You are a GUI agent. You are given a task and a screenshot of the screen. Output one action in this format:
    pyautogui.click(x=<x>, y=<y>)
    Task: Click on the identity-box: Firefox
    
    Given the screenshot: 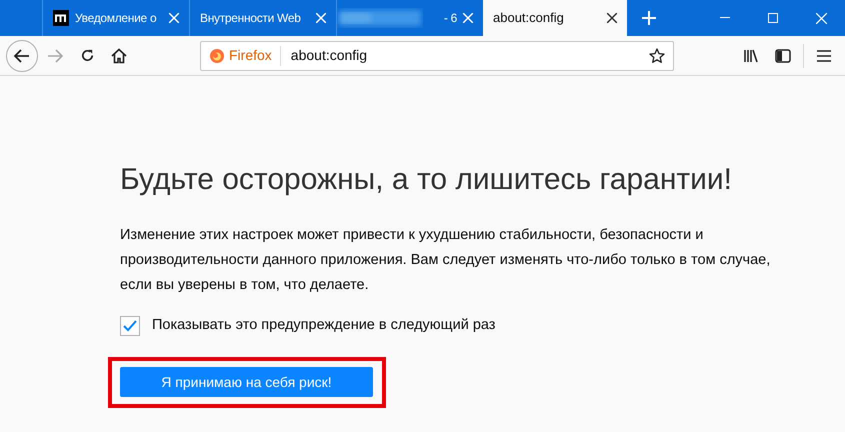 What is the action you would take?
    pyautogui.click(x=241, y=56)
    